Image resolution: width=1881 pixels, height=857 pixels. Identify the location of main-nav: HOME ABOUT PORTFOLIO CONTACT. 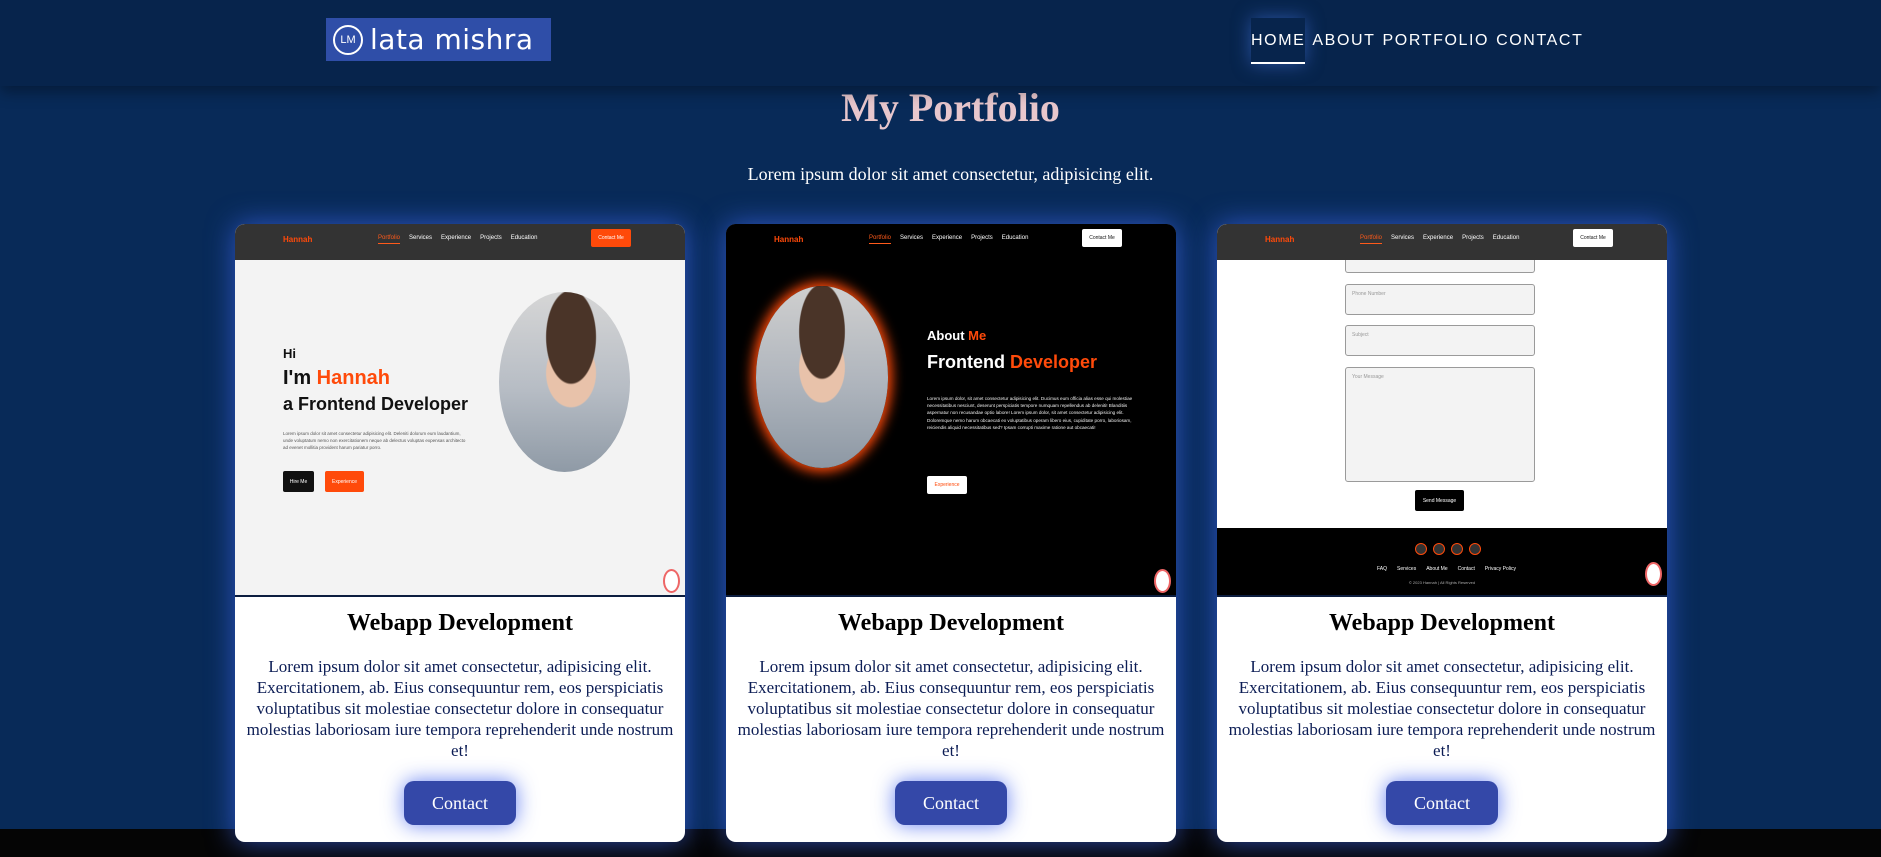
(1420, 41).